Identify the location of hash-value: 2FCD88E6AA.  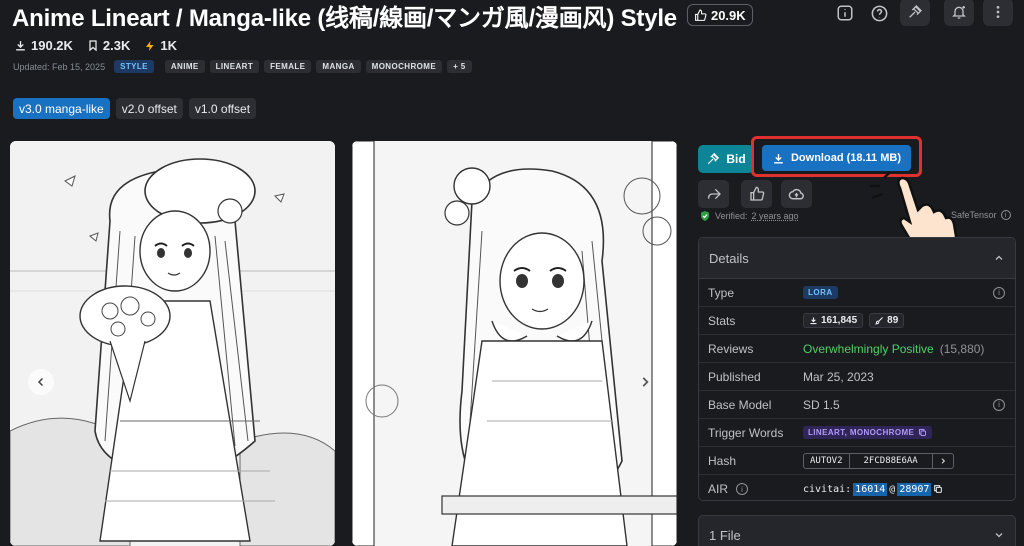
(890, 460).